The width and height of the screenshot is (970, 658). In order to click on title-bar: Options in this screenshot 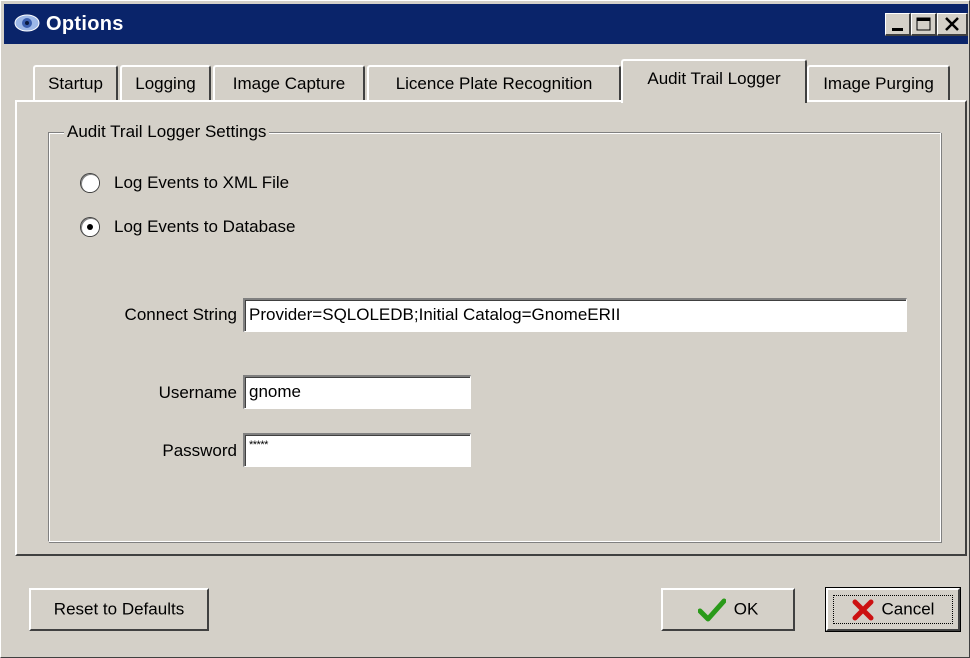, I will do `click(486, 24)`.